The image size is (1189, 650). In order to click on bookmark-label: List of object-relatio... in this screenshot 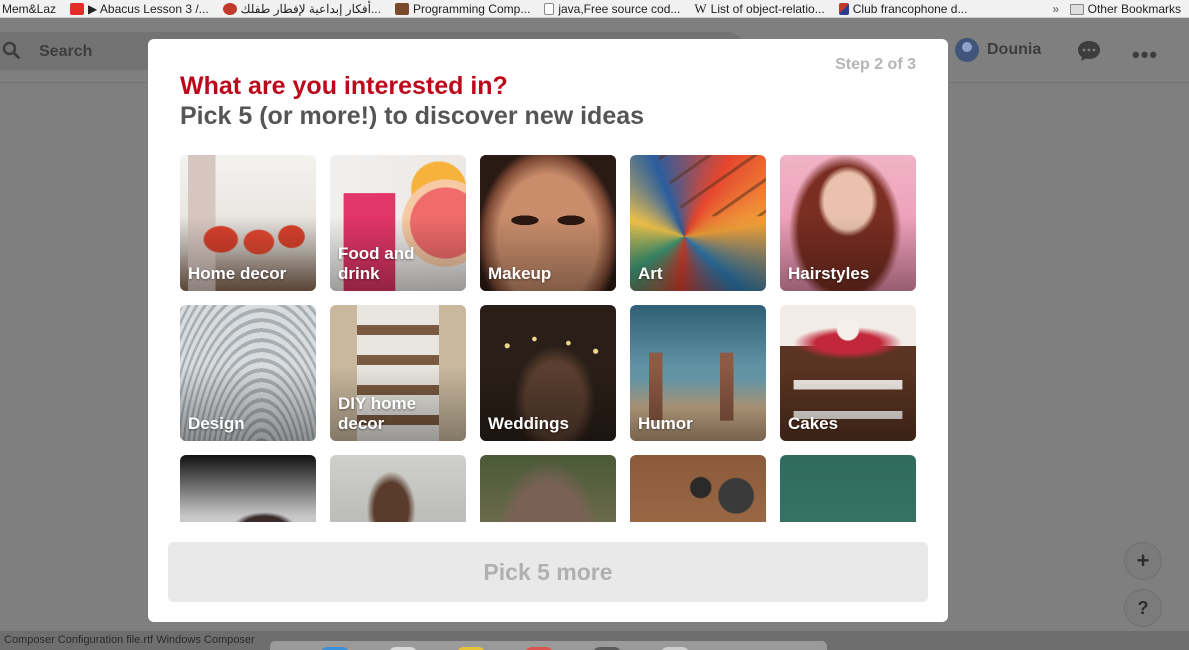, I will do `click(767, 8)`.